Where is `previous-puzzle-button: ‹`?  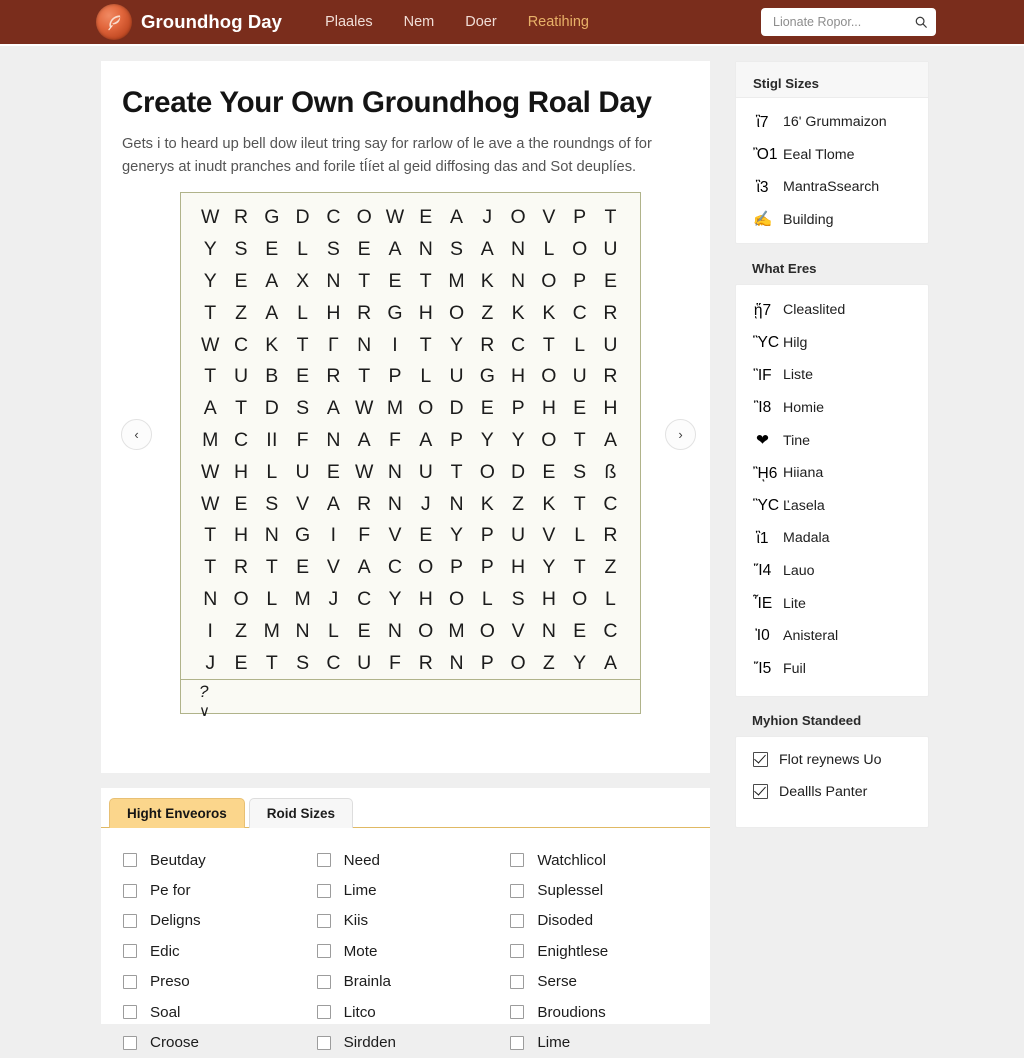 previous-puzzle-button: ‹ is located at coordinates (136, 435).